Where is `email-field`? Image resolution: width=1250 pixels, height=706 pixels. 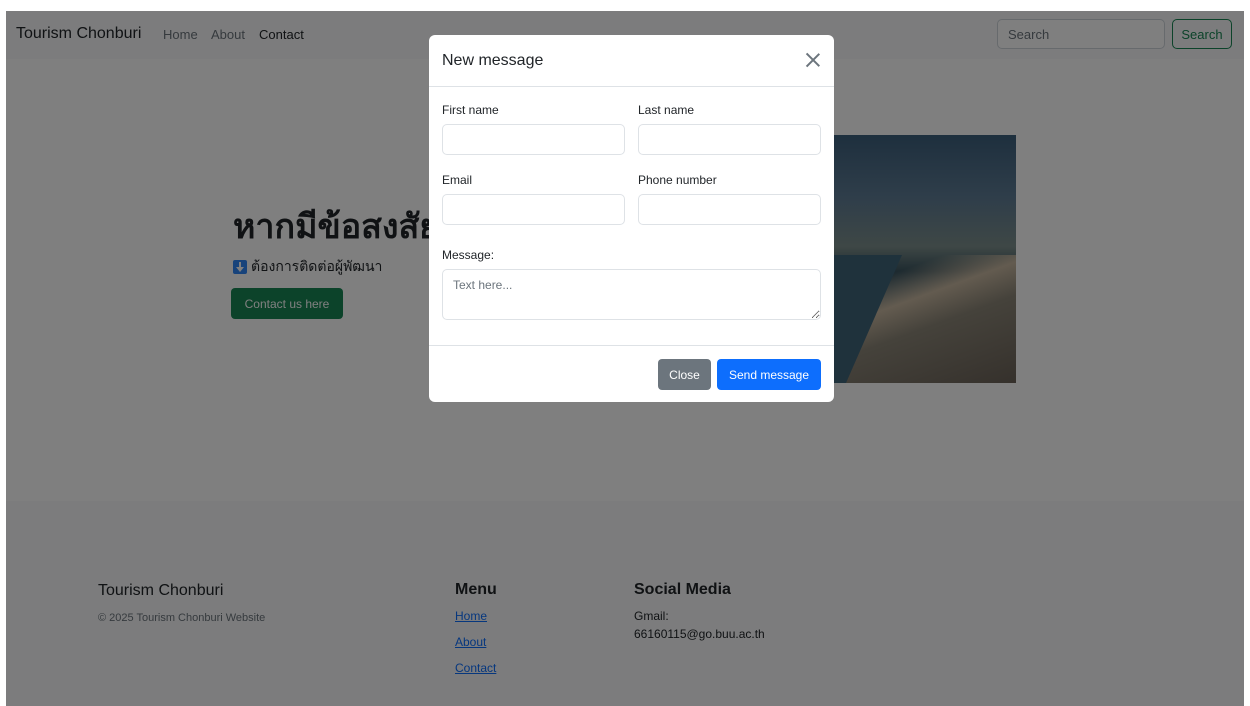 email-field is located at coordinates (533, 209).